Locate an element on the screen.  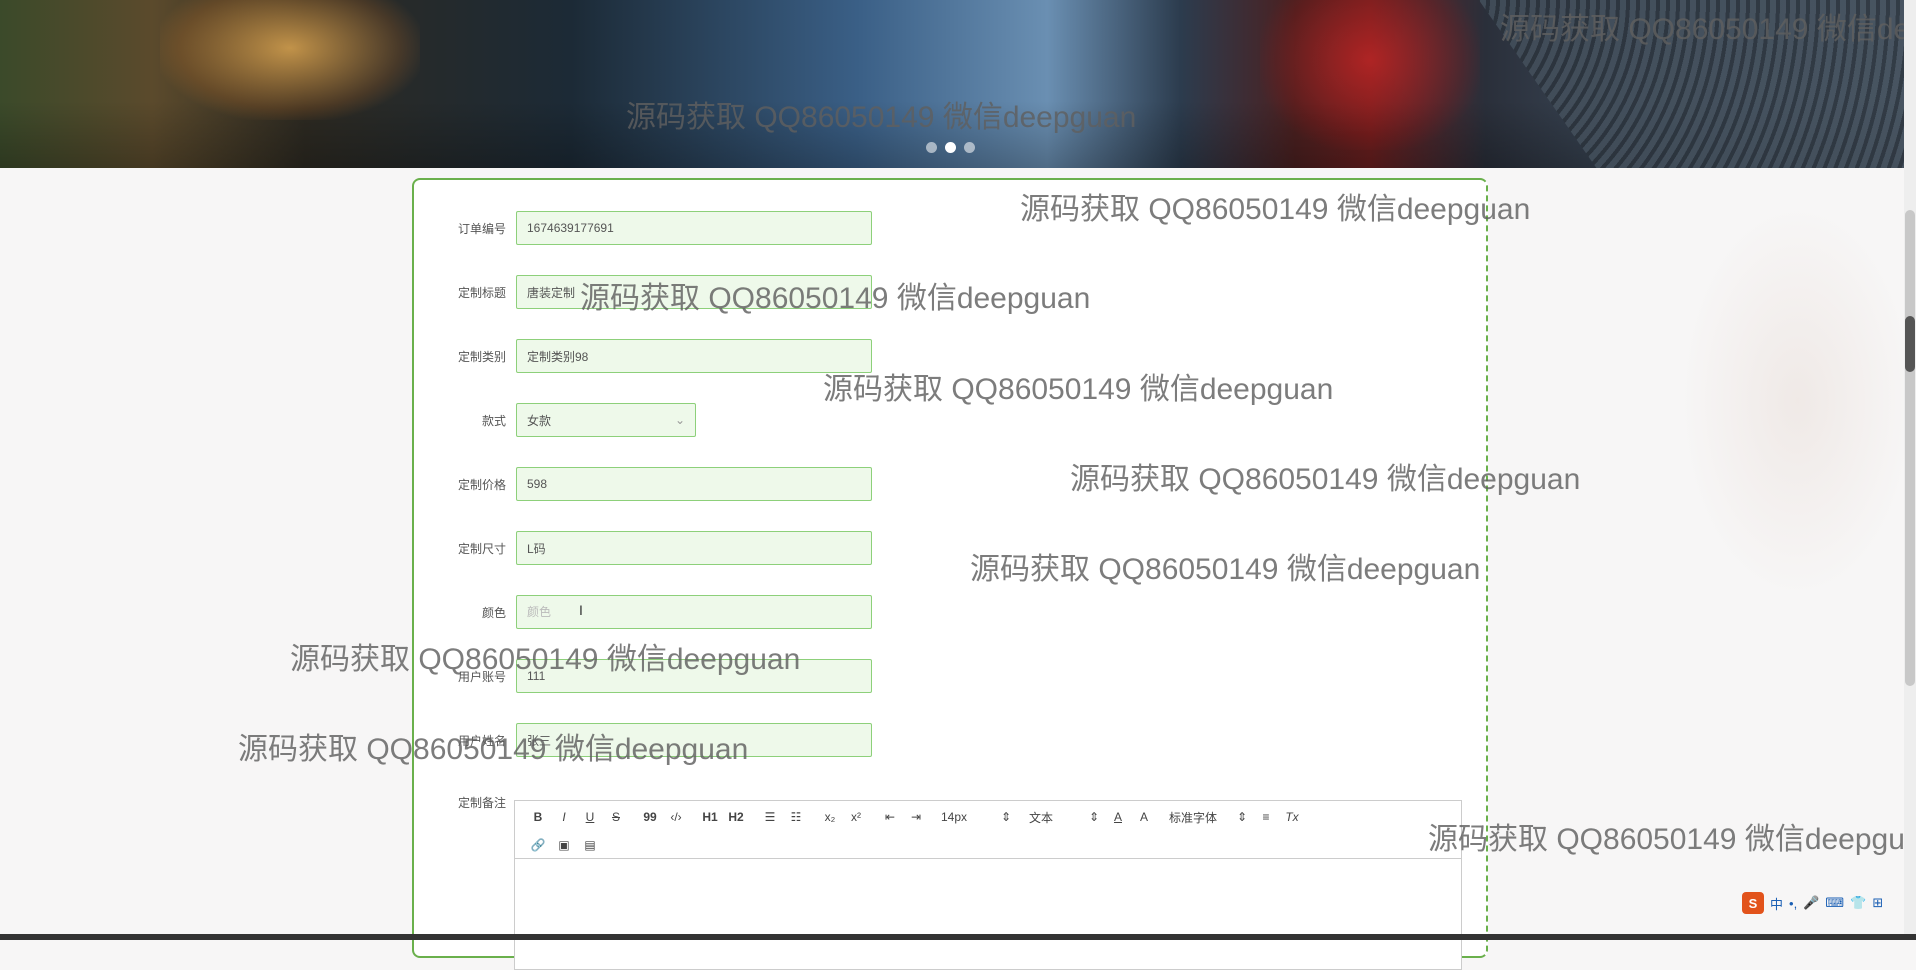
row-order-no: 订单编号 is located at coordinates (643, 228).